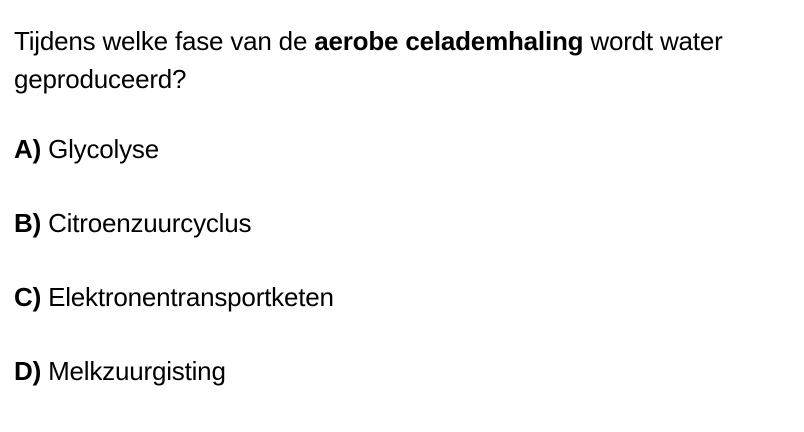  Describe the element at coordinates (28, 297) in the screenshot. I see `option-letter: C)` at that location.